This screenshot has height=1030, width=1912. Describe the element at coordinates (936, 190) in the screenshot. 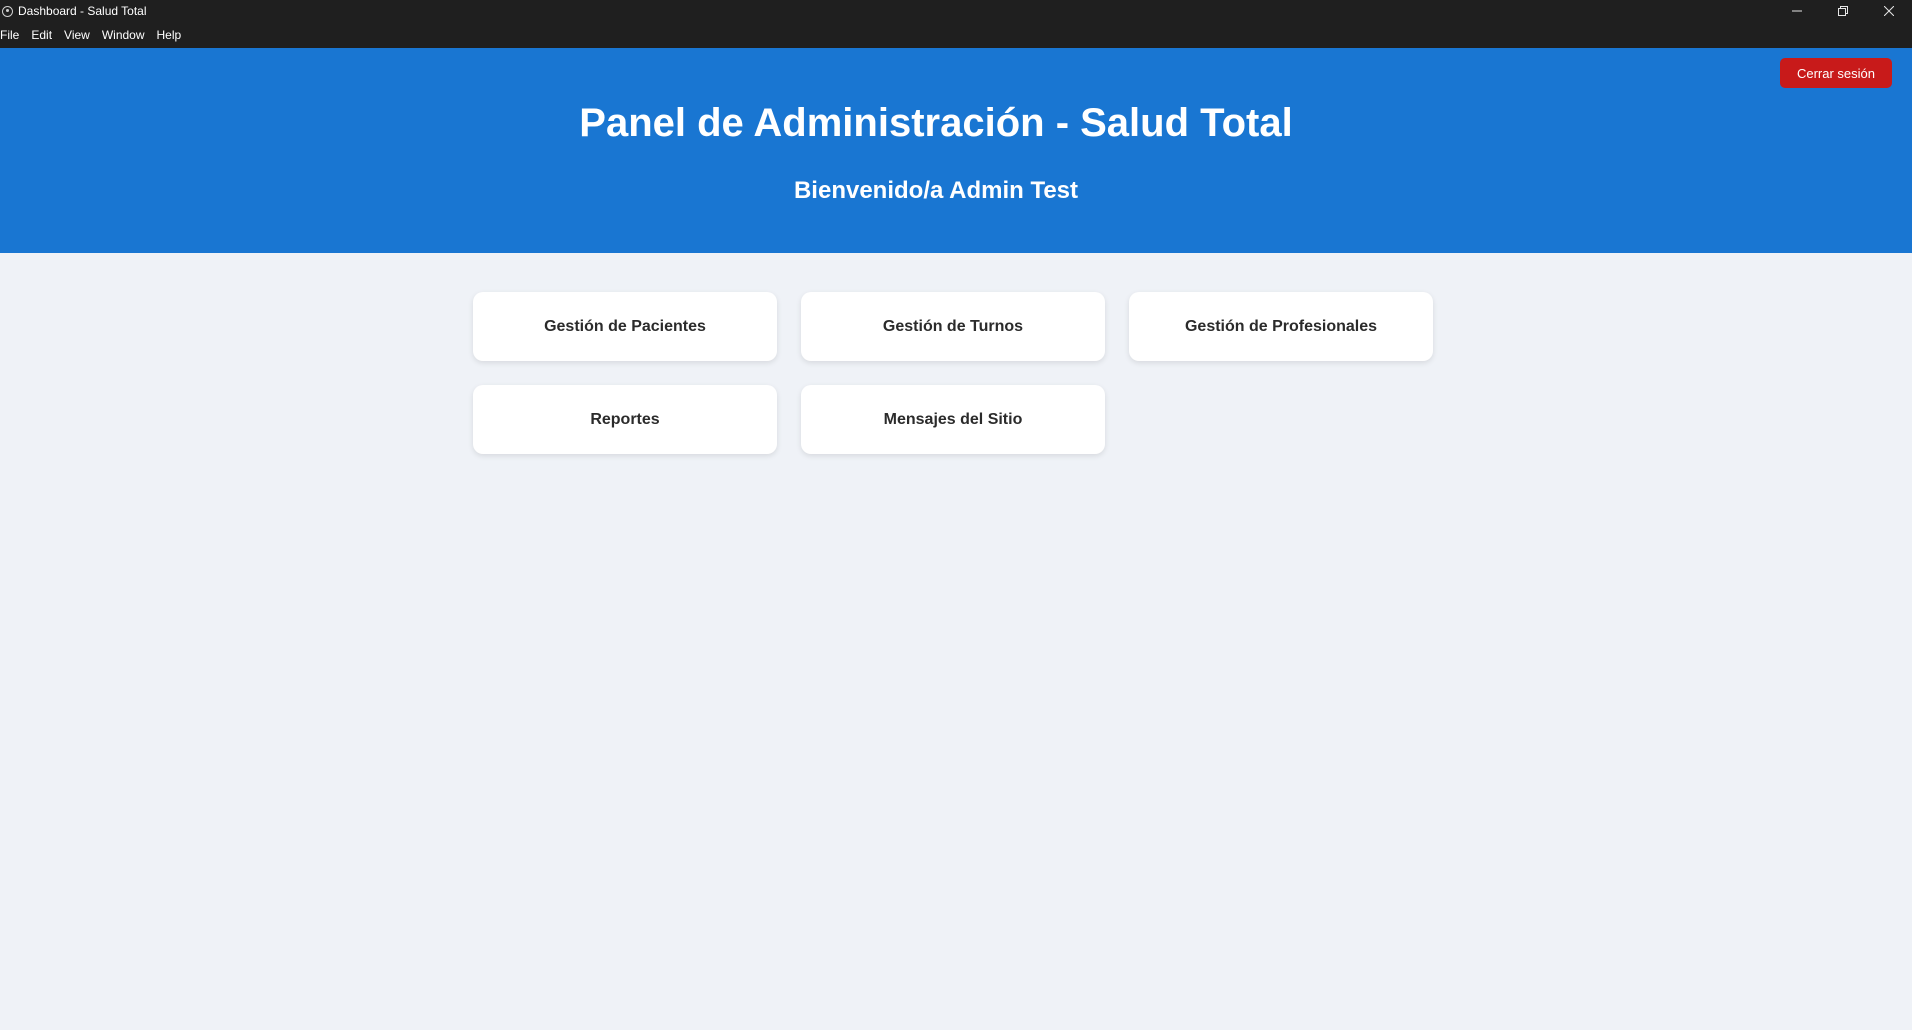

I see `welcome-message: Bienvenido/a Admin Test` at that location.